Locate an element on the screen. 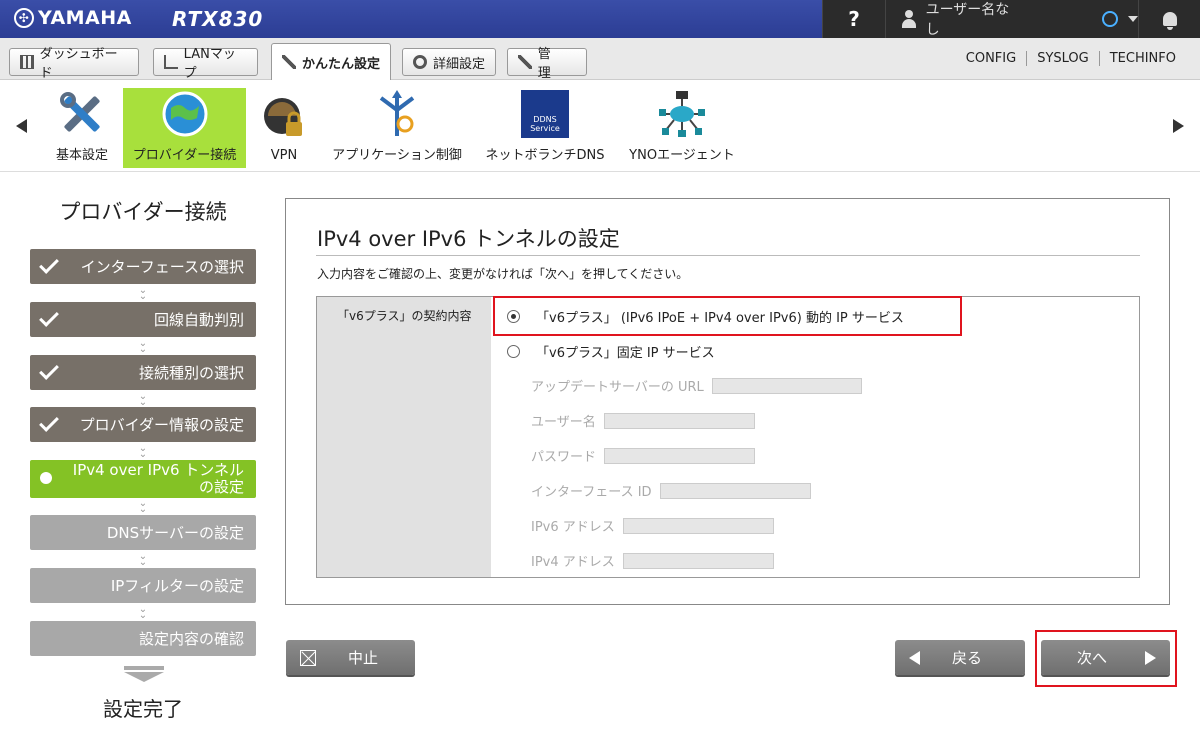 The image size is (1200, 736). step-provider-info: プロバイダー情報の設定 is located at coordinates (143, 424).